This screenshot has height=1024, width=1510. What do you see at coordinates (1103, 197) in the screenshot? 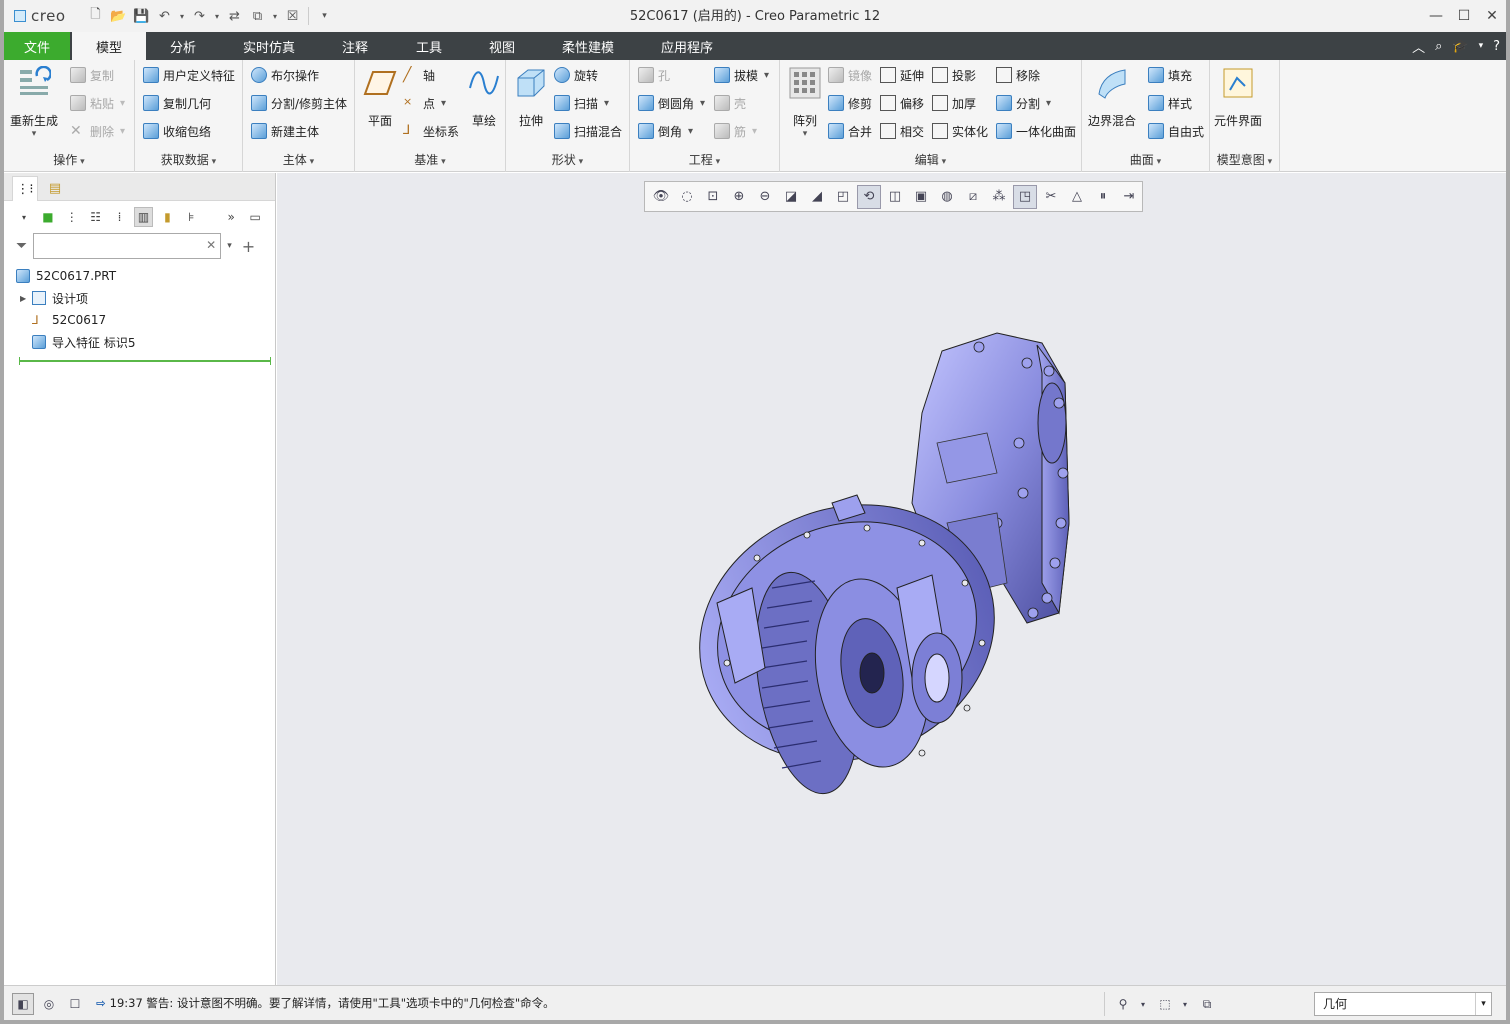
I see `pause-icon: ⏸` at bounding box center [1103, 197].